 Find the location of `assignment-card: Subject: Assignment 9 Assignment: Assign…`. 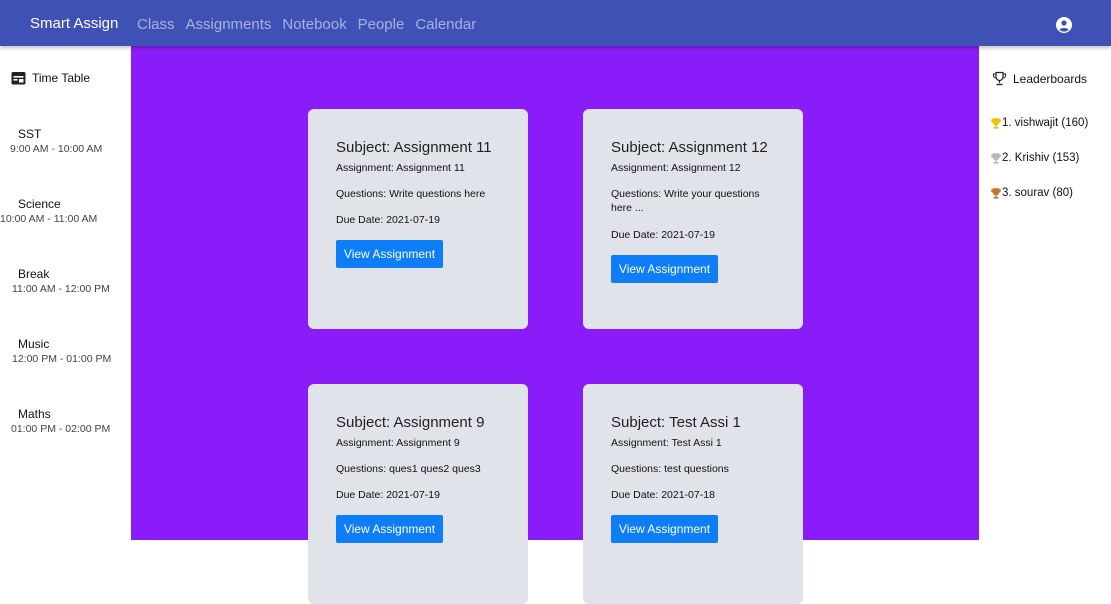

assignment-card: Subject: Assignment 9 Assignment: Assign… is located at coordinates (418, 494).